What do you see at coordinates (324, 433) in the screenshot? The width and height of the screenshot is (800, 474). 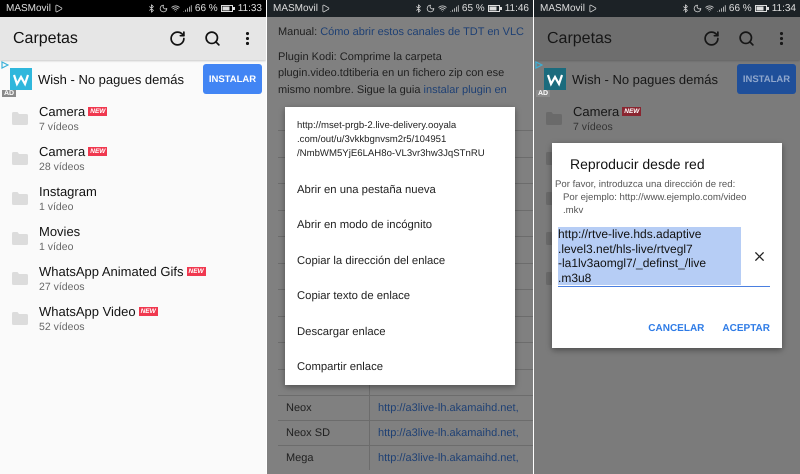 I see `channel-cell: Neox SD` at bounding box center [324, 433].